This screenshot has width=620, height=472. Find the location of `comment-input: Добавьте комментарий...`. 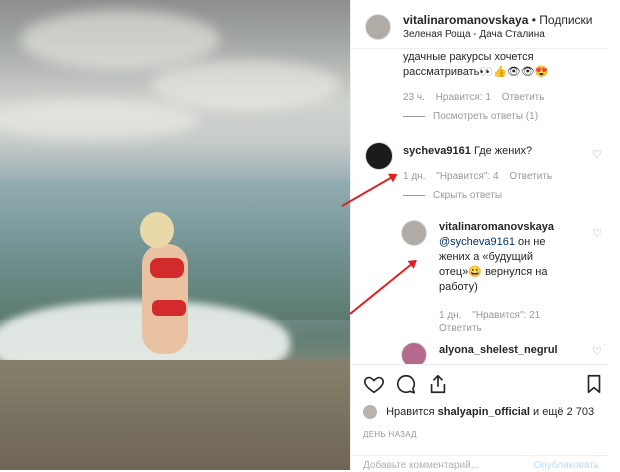

comment-input: Добавьте комментарий... is located at coordinates (421, 465).